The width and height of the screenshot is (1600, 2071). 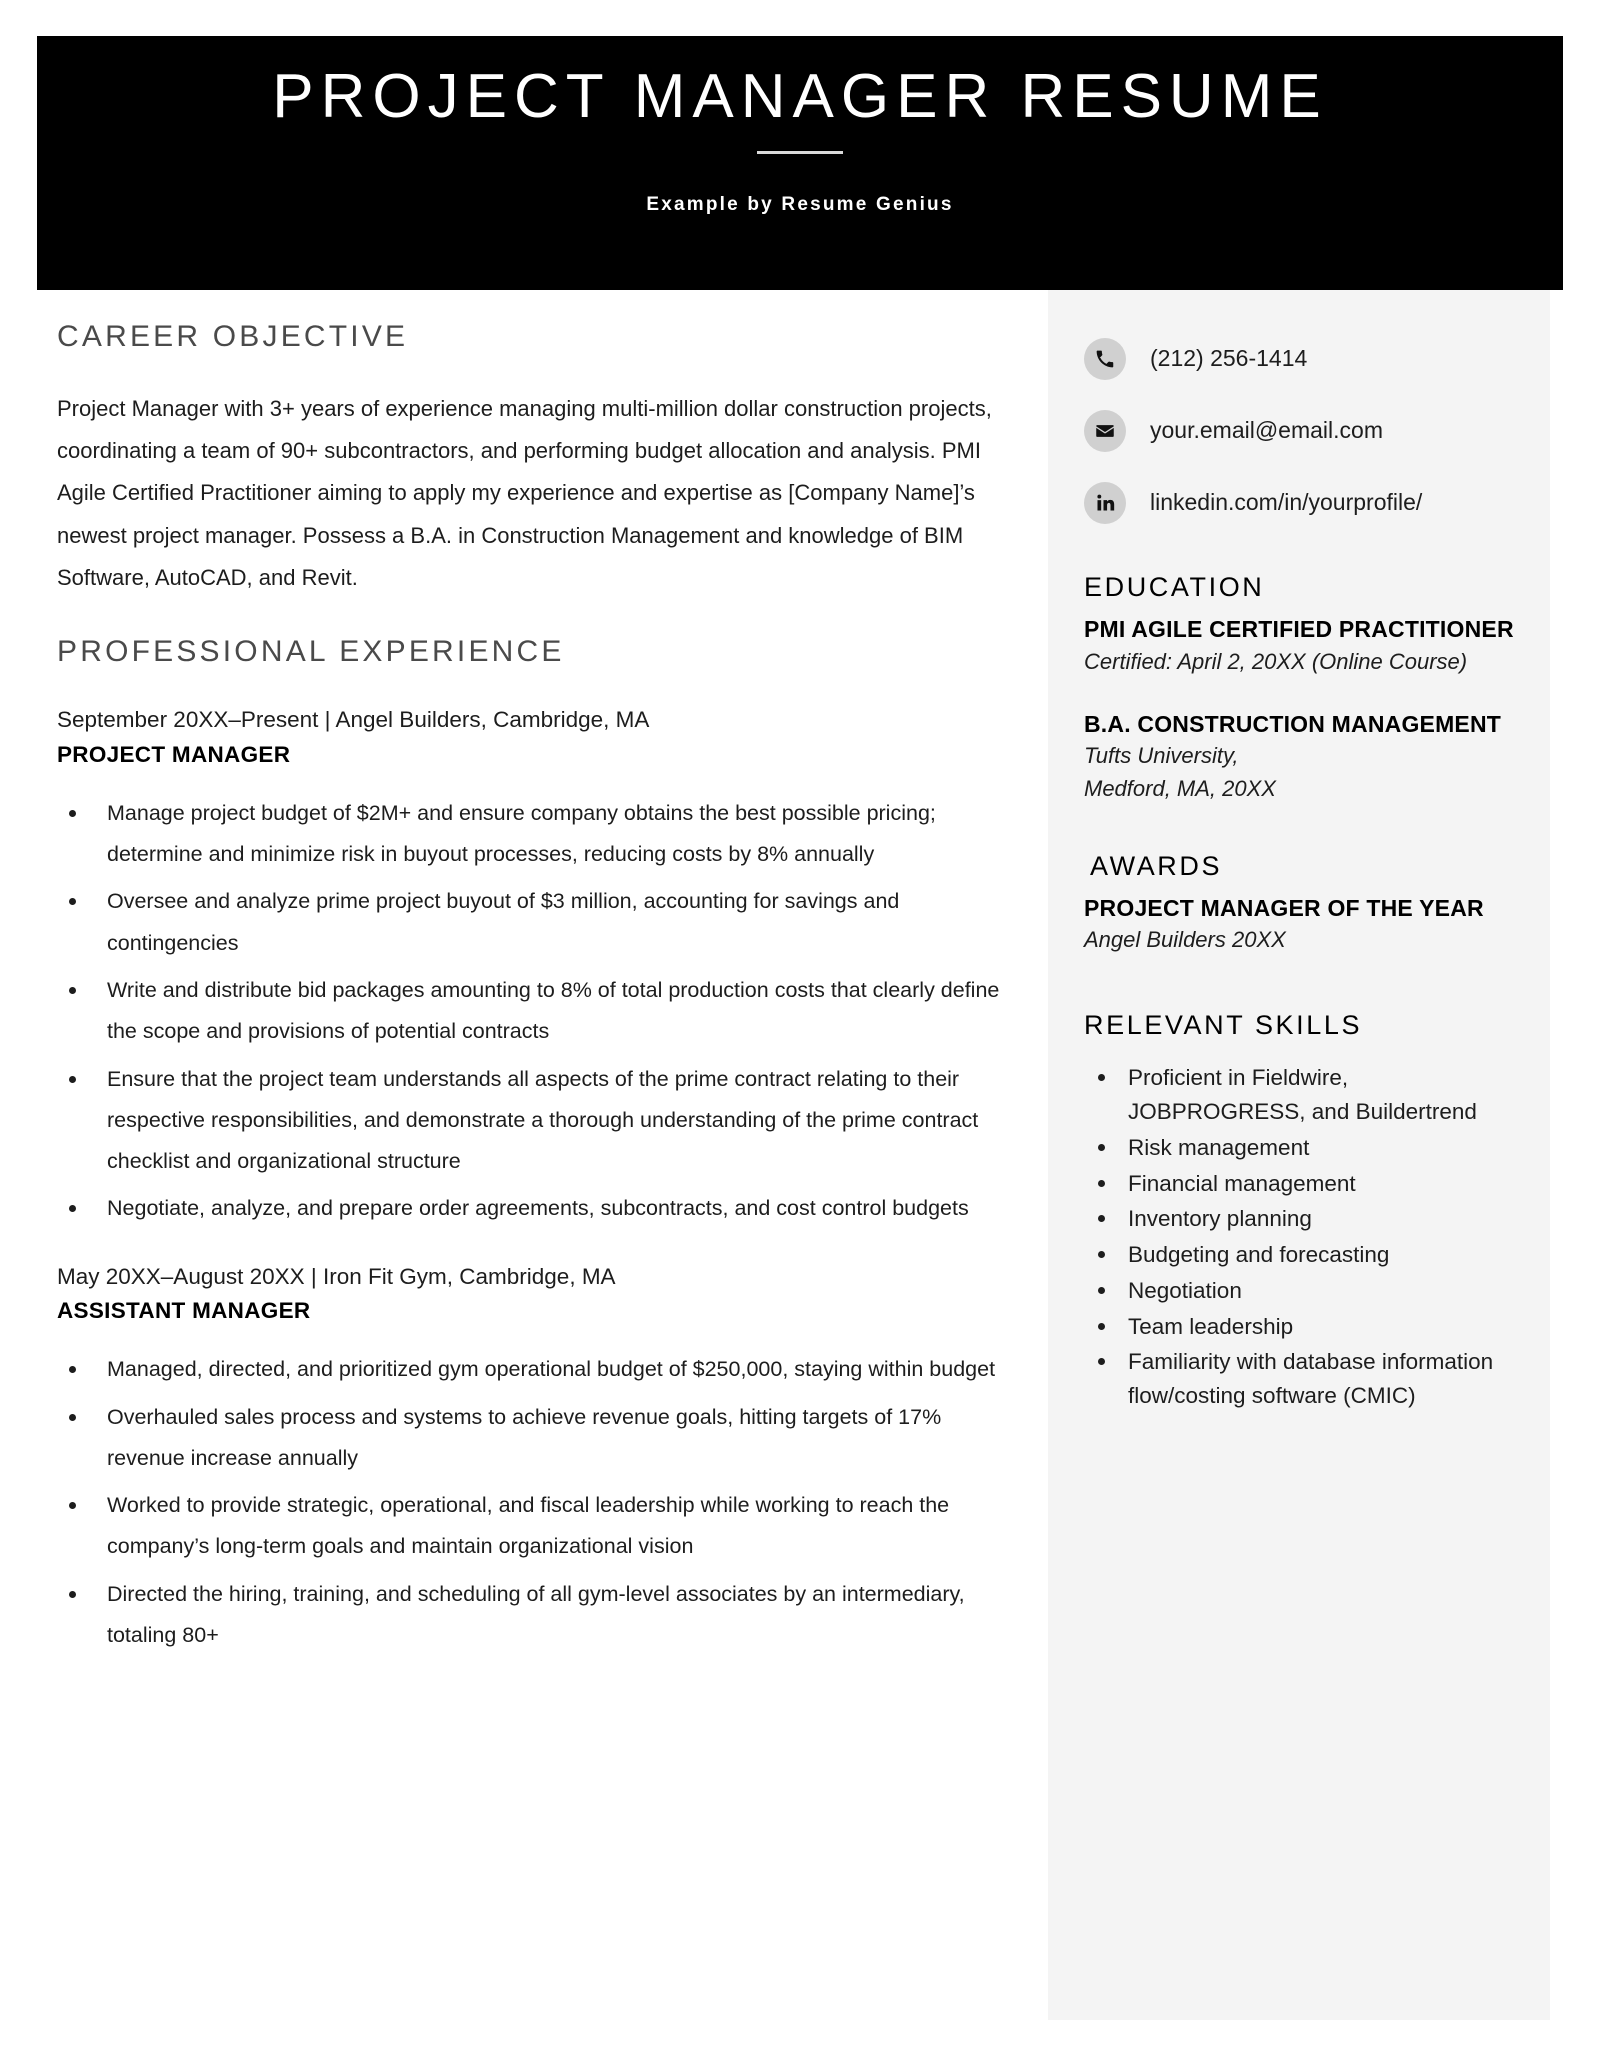 I want to click on page-title: PROJECT MANAGER RESUME, so click(x=800, y=96).